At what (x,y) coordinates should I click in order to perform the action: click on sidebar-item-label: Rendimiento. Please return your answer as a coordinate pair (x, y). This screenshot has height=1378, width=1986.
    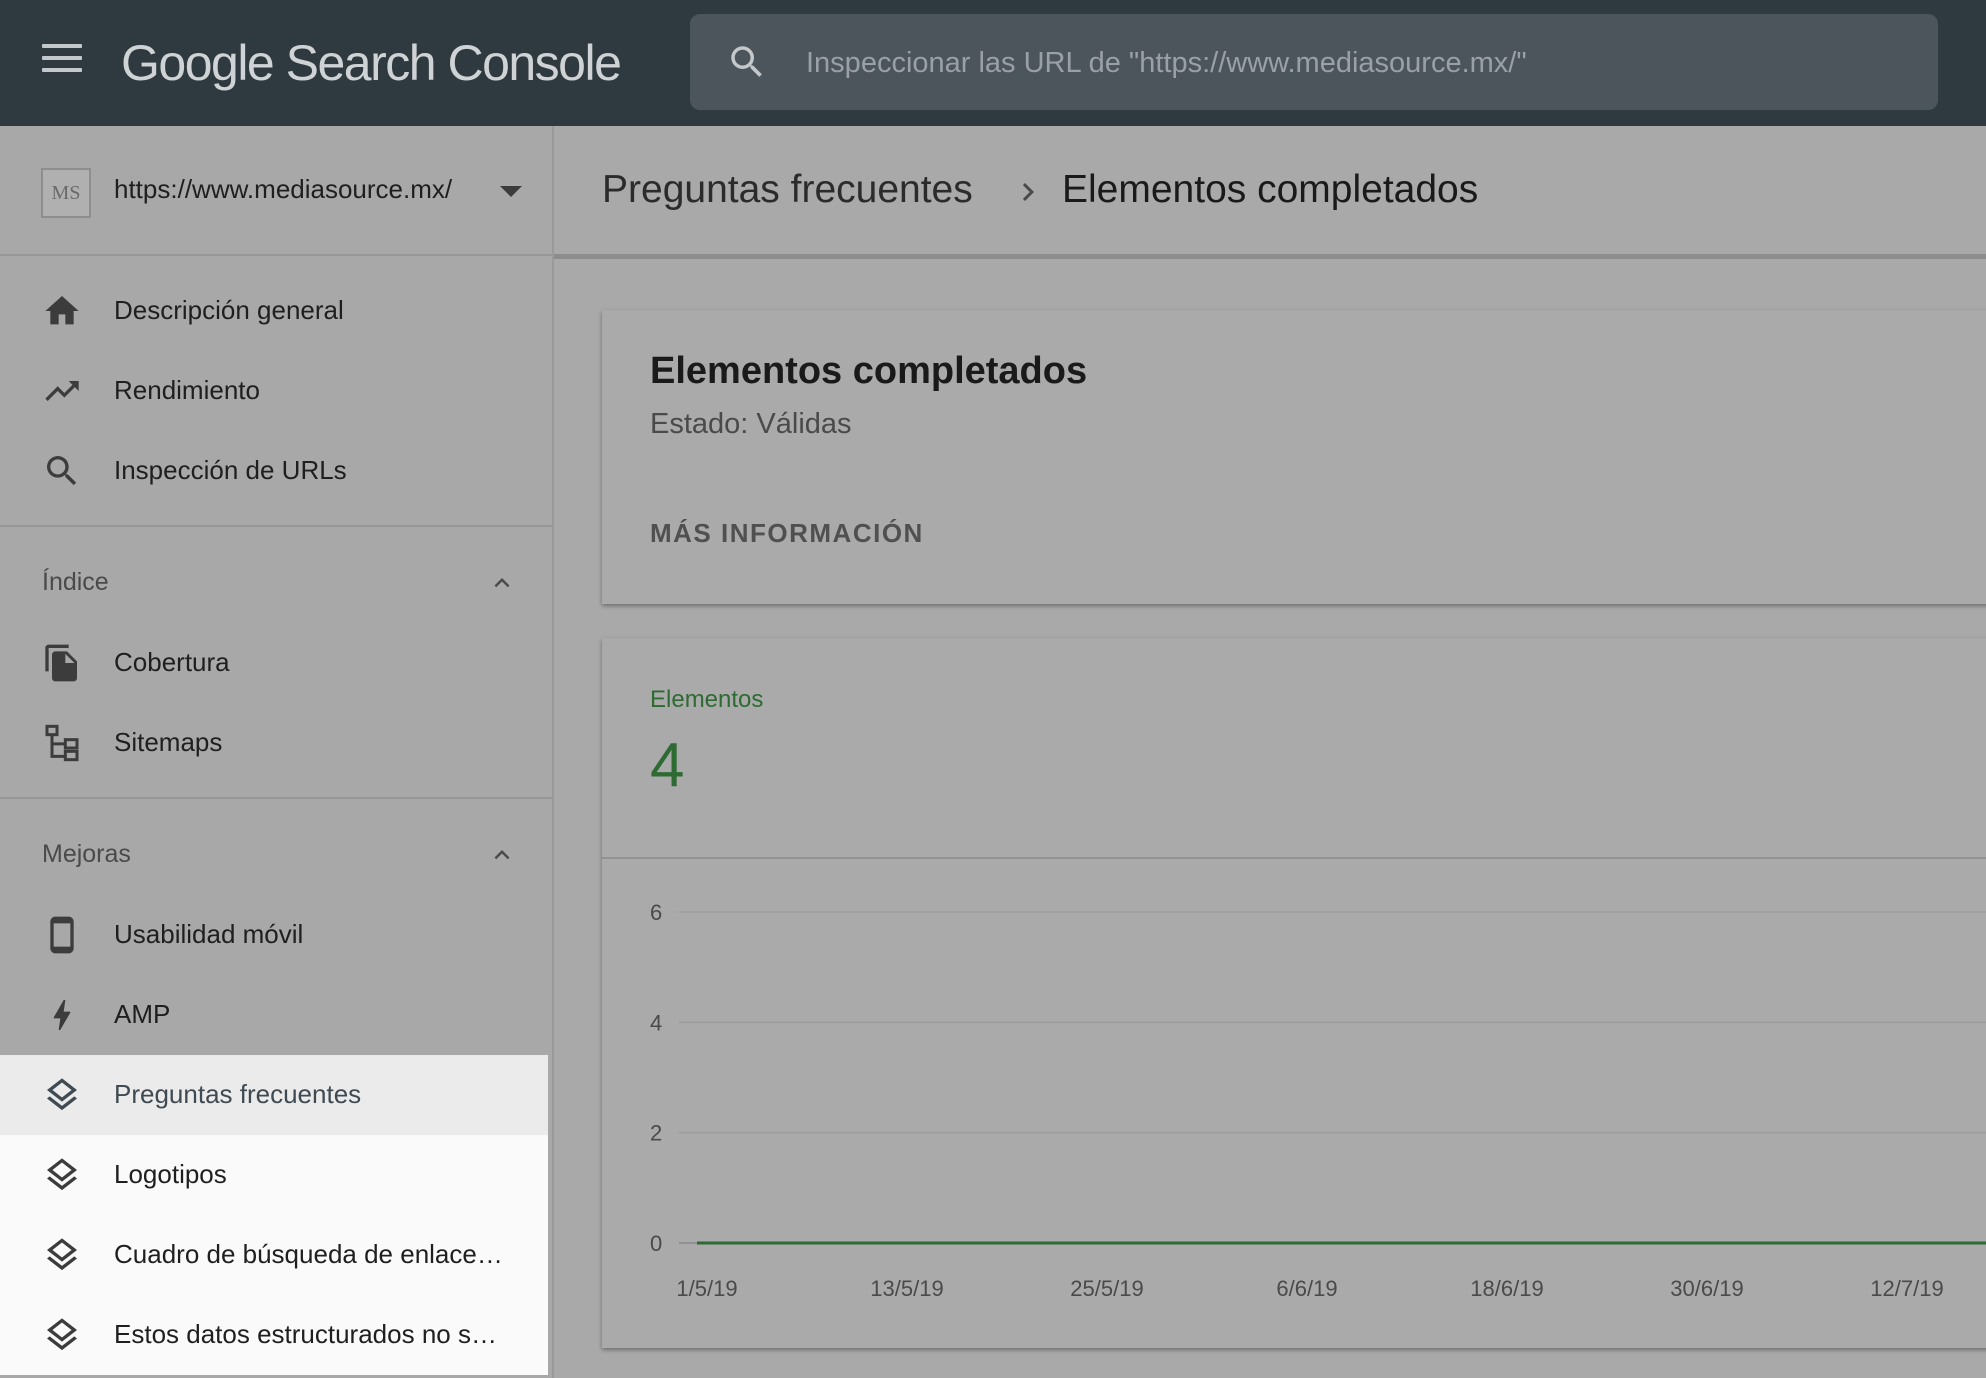
    Looking at the image, I should click on (187, 390).